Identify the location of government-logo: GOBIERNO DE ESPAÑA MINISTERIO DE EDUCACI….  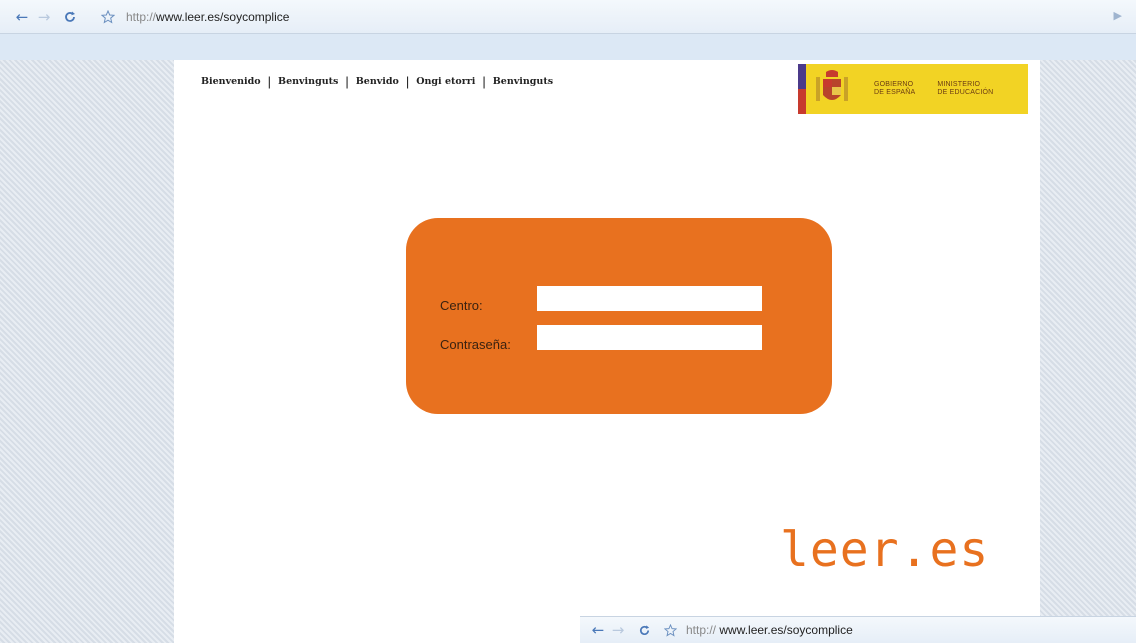
(913, 89).